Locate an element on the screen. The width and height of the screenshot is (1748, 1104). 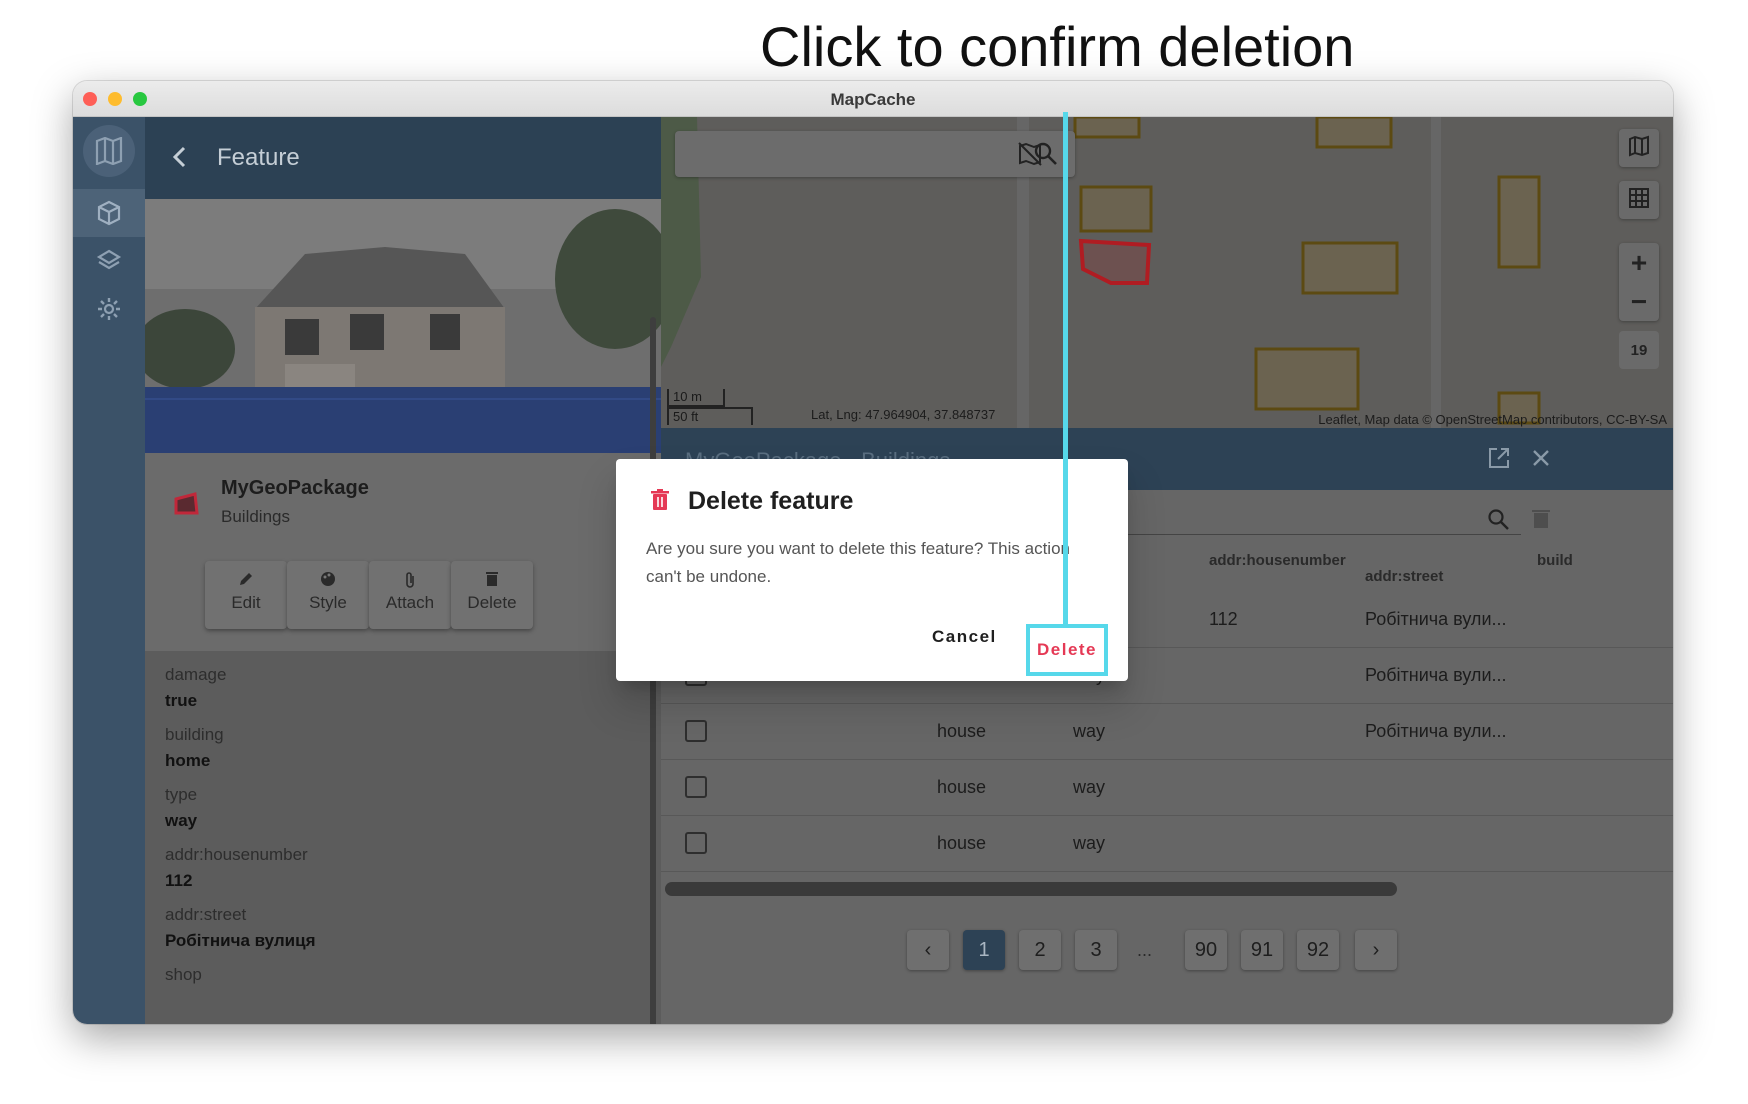
column-header-building: build is located at coordinates (1555, 560).